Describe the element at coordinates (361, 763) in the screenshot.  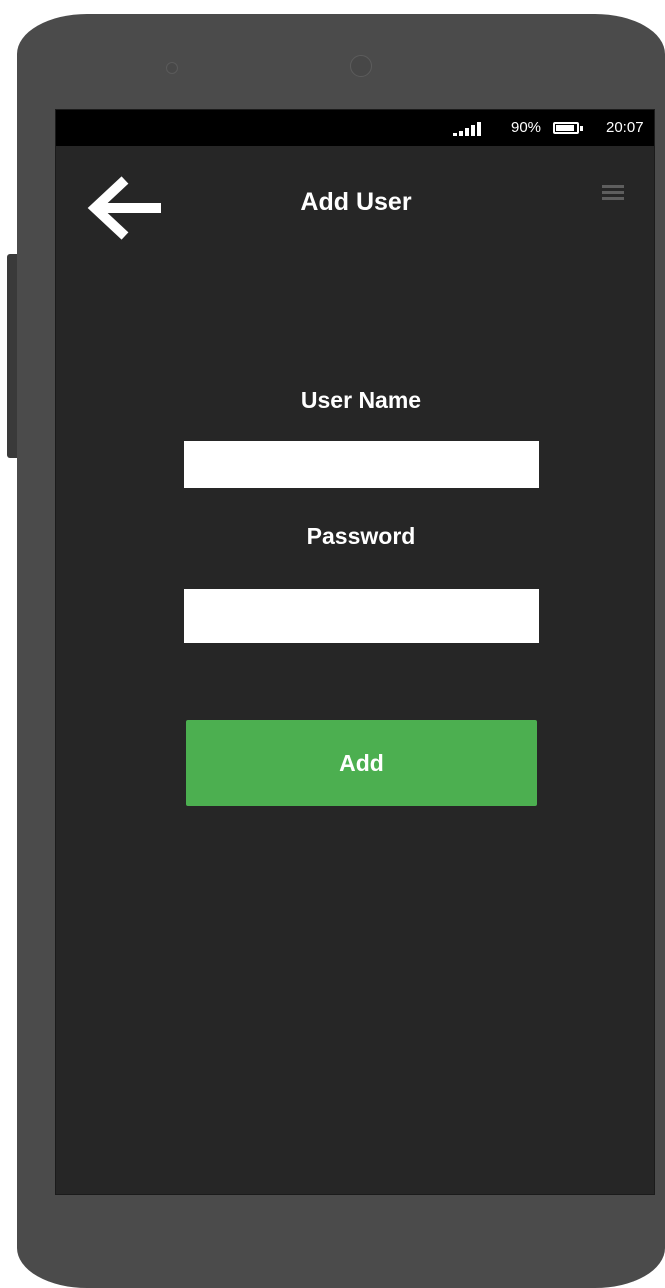
I see `add-button: Add` at that location.